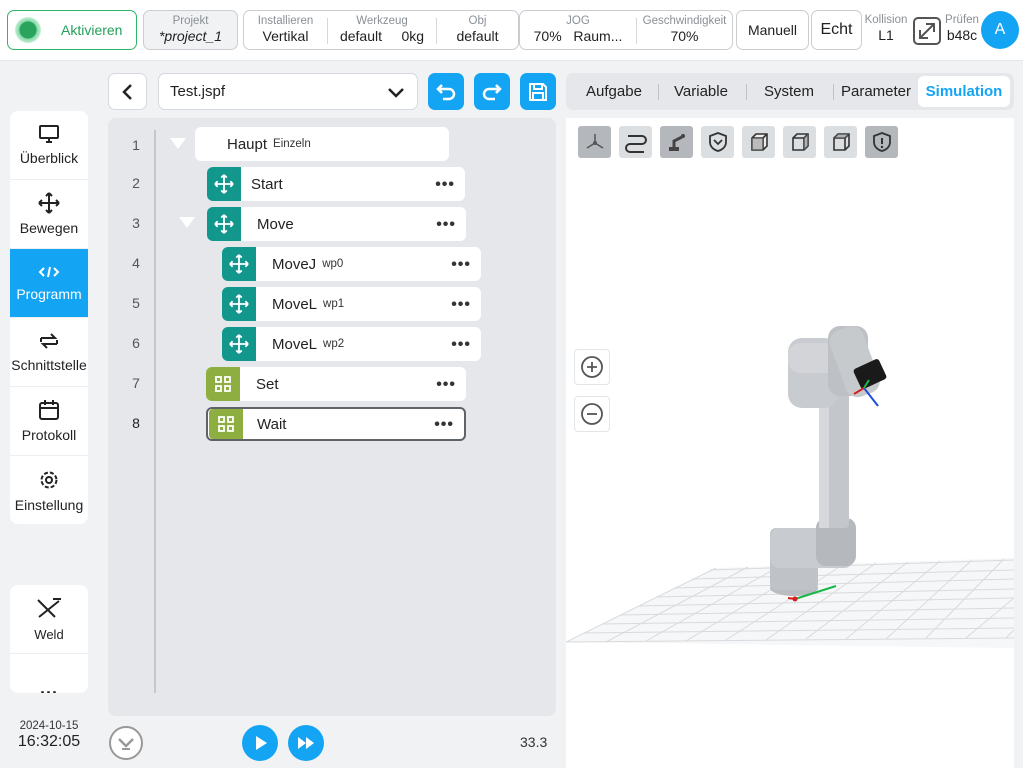  I want to click on node-name: MoveJ, so click(294, 264).